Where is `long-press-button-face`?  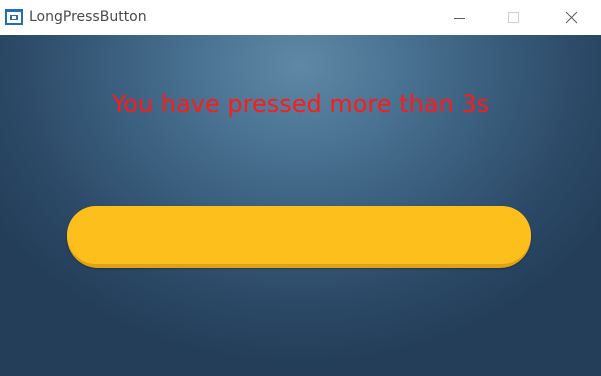
long-press-button-face is located at coordinates (299, 235).